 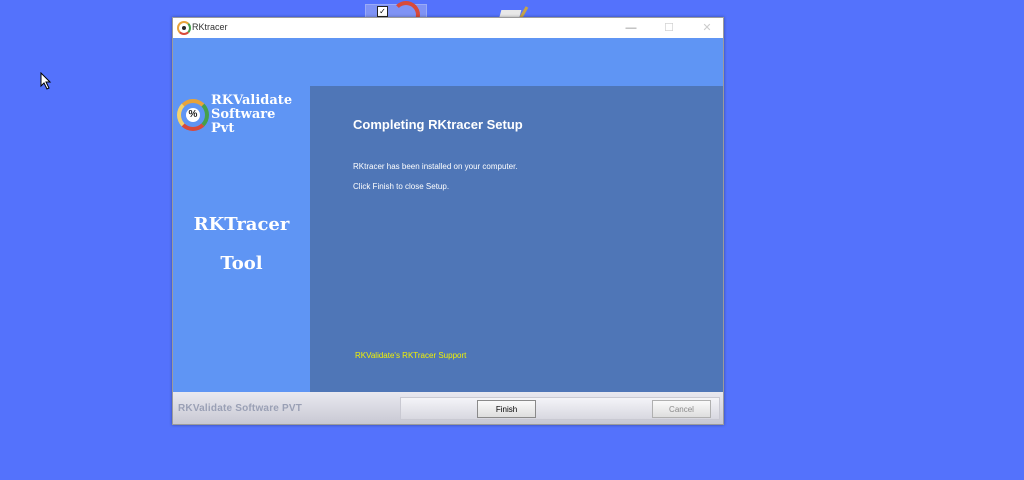 What do you see at coordinates (438, 124) in the screenshot?
I see `page-title: Completing RKtracer Setup` at bounding box center [438, 124].